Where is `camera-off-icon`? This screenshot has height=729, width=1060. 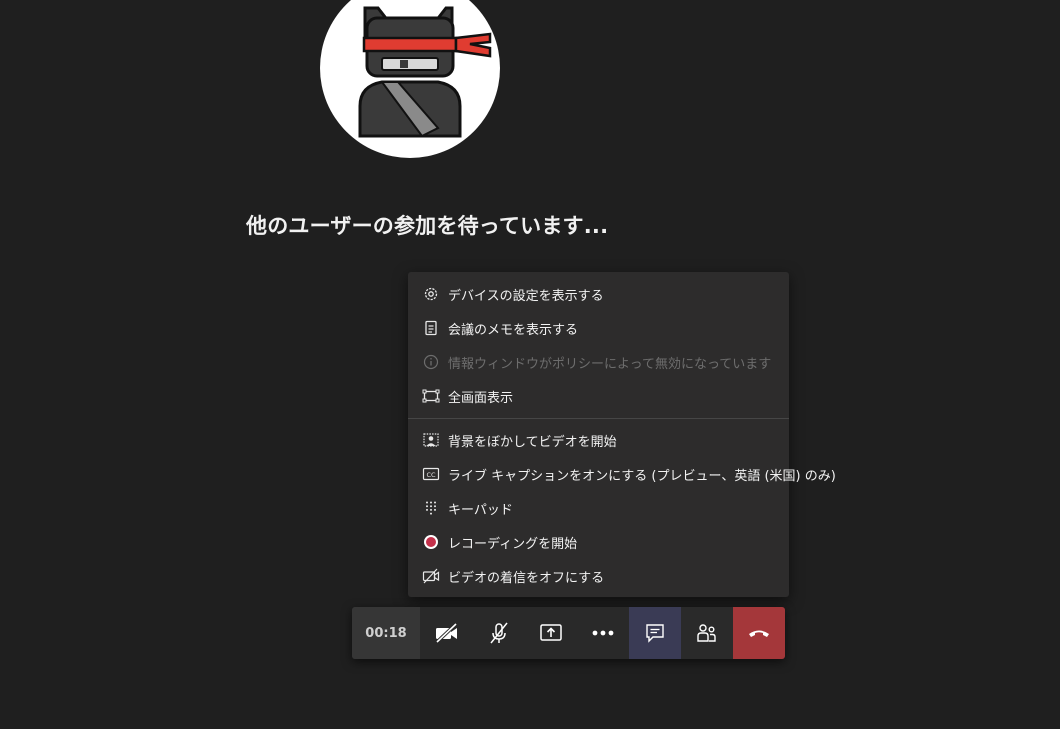 camera-off-icon is located at coordinates (446, 633).